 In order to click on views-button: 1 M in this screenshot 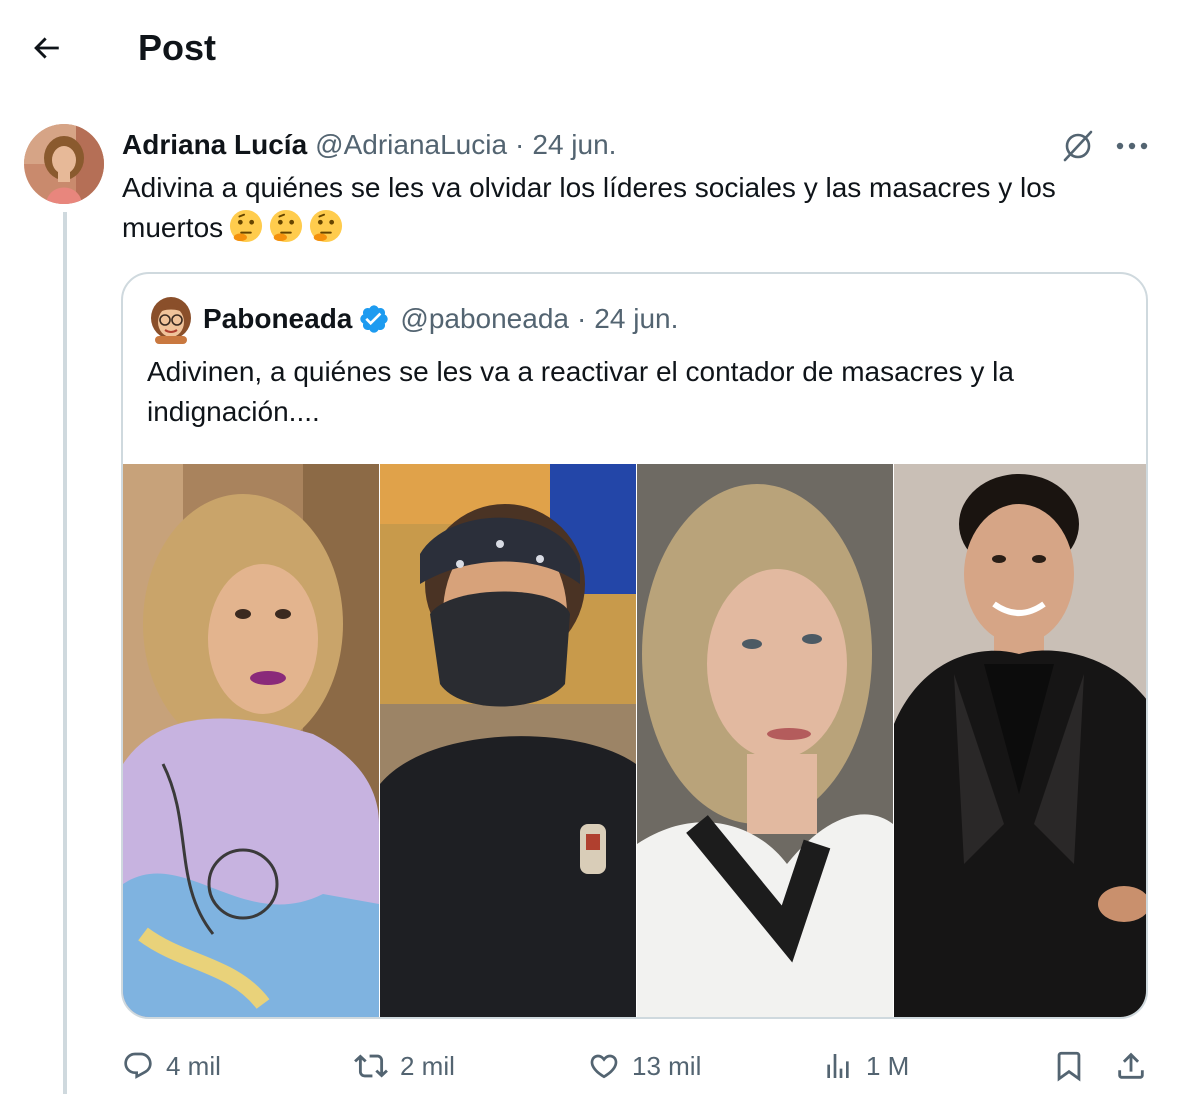, I will do `click(865, 1066)`.